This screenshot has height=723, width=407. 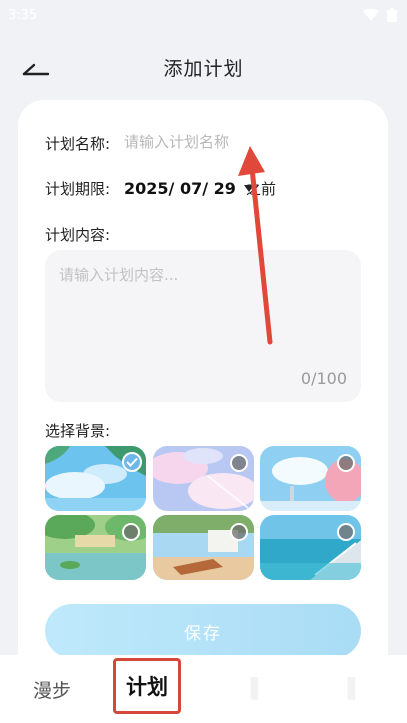 What do you see at coordinates (203, 69) in the screenshot?
I see `page-title: 添加计划` at bounding box center [203, 69].